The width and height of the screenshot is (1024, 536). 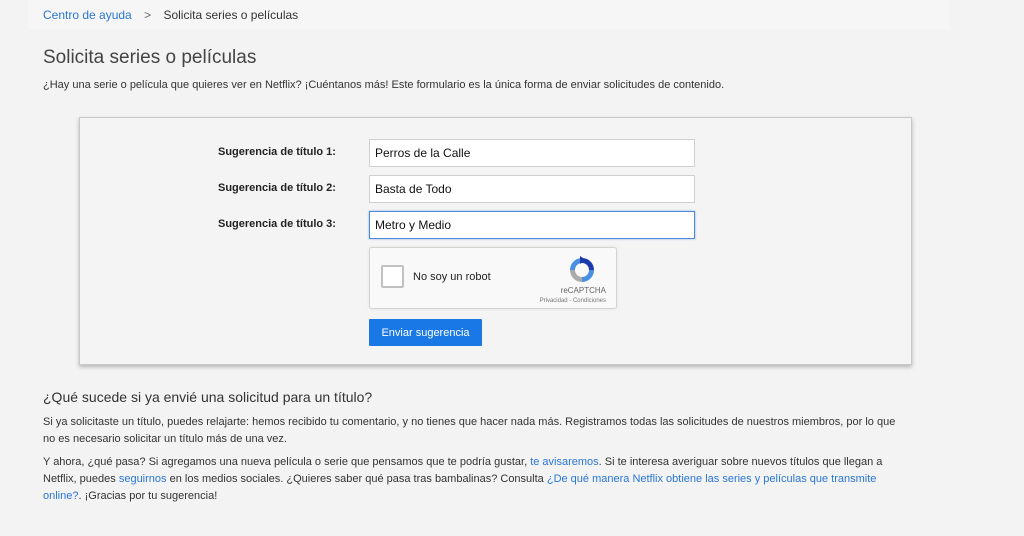 What do you see at coordinates (87, 15) in the screenshot?
I see `breadcrumb-home-link: Centro de ayuda` at bounding box center [87, 15].